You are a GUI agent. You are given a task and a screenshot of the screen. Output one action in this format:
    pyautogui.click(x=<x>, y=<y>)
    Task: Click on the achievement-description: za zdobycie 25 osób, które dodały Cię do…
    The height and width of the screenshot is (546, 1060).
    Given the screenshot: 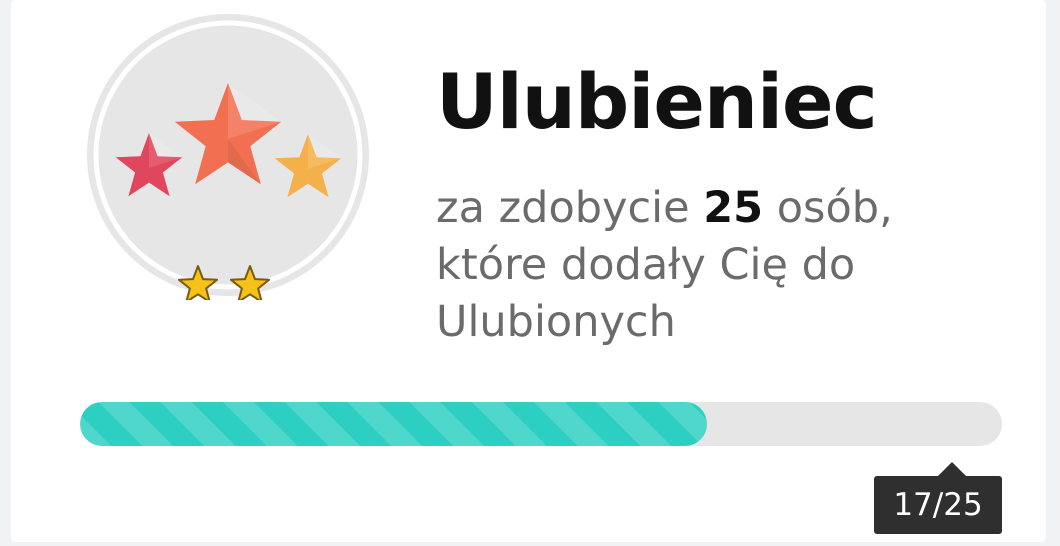 What is the action you would take?
    pyautogui.click(x=686, y=265)
    